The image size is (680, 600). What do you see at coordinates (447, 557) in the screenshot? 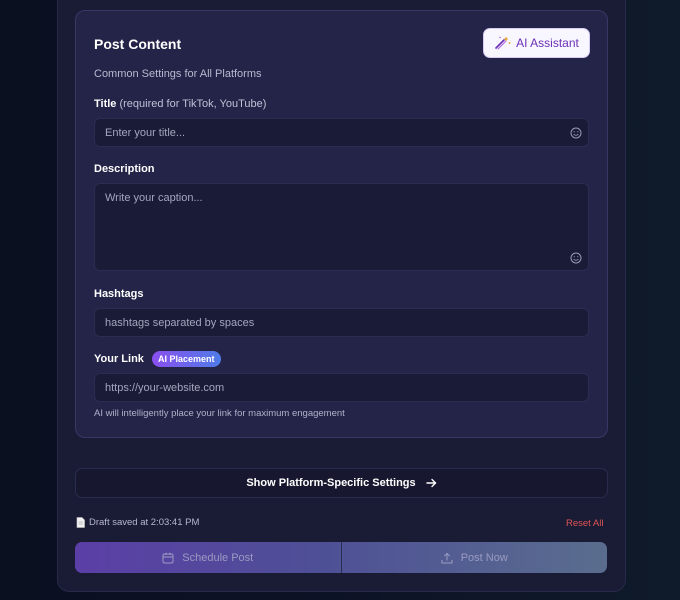
I see `upload-icon` at bounding box center [447, 557].